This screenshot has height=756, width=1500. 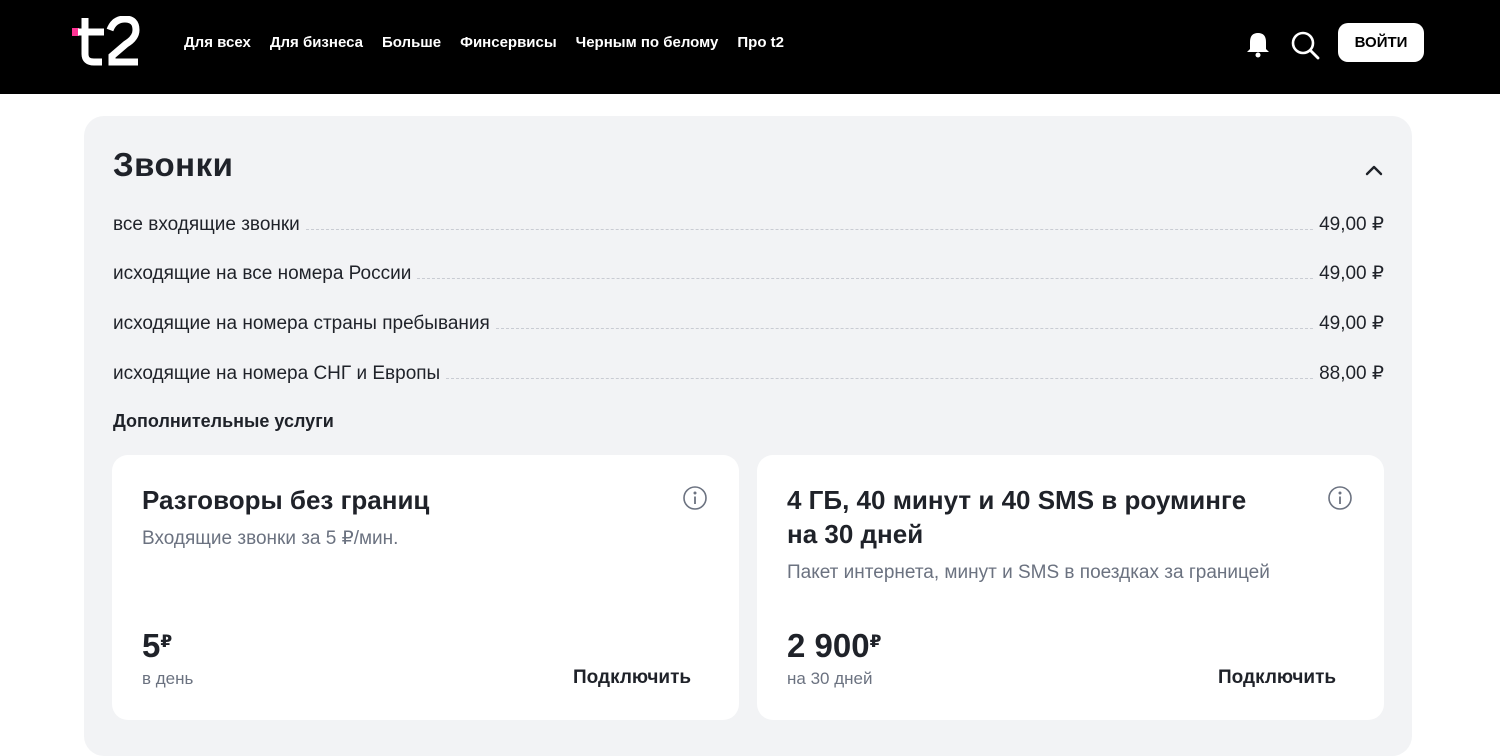 I want to click on t2-logo, so click(x=106, y=41).